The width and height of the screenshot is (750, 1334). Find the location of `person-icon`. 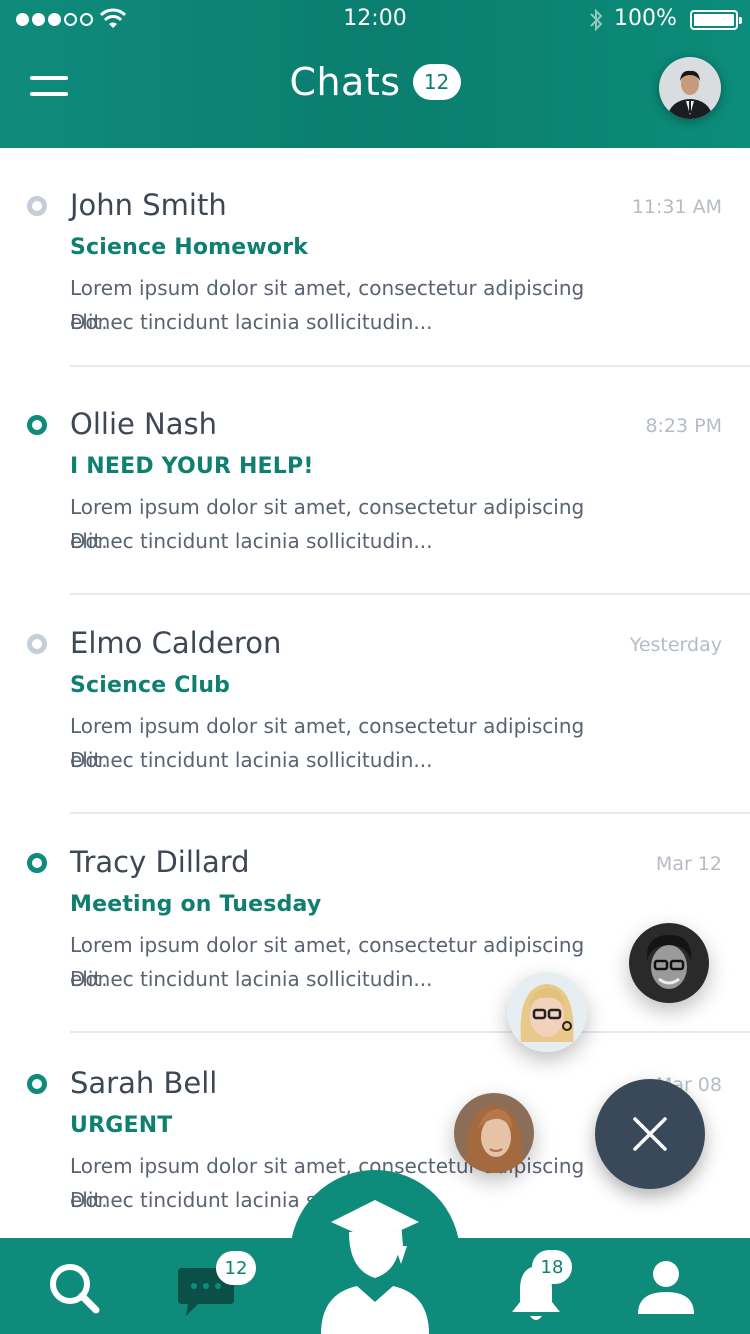

person-icon is located at coordinates (666, 1287).